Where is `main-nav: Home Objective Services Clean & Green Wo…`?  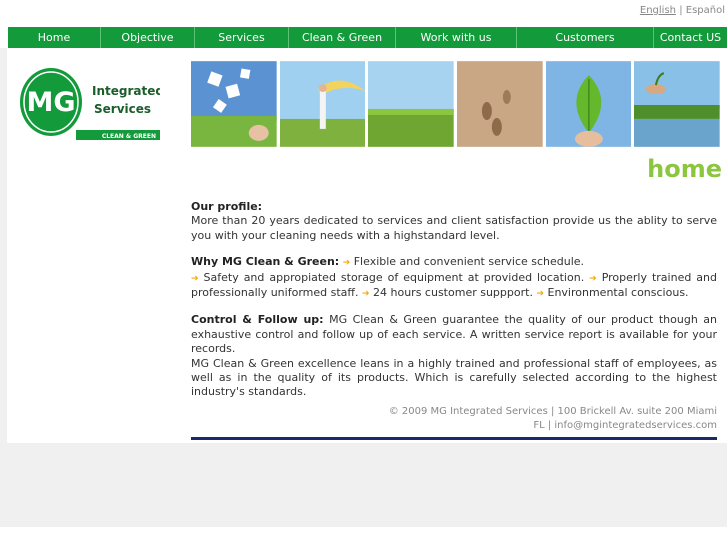 main-nav: Home Objective Services Clean & Green Wo… is located at coordinates (367, 37).